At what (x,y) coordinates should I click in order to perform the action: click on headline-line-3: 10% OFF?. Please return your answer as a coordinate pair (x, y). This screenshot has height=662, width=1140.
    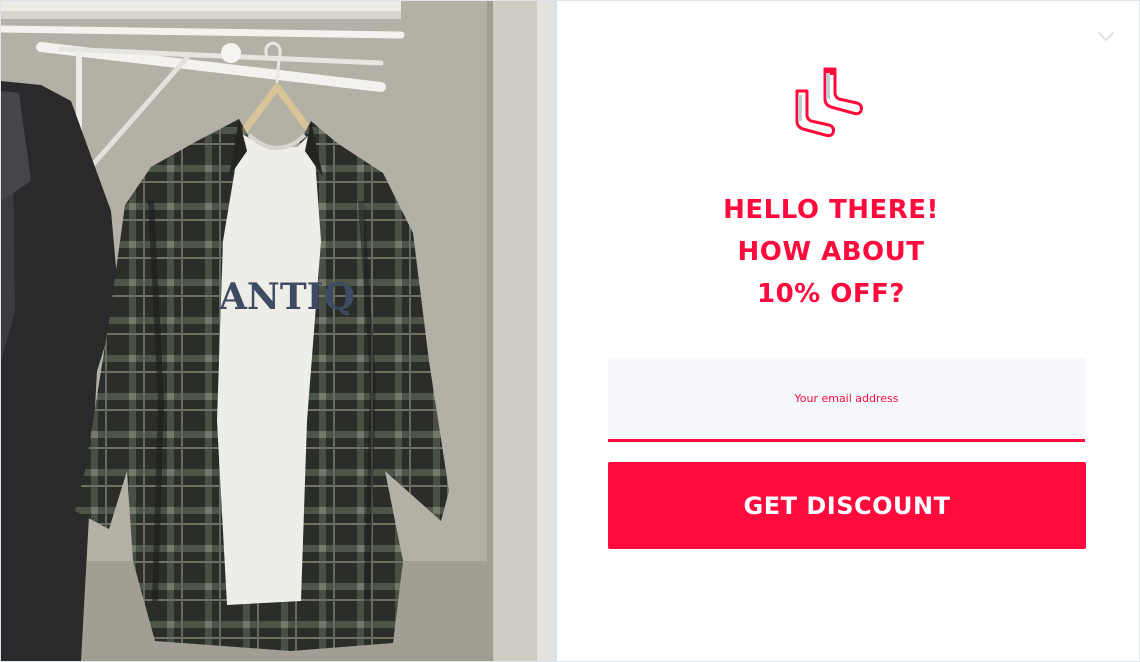
    Looking at the image, I should click on (831, 294).